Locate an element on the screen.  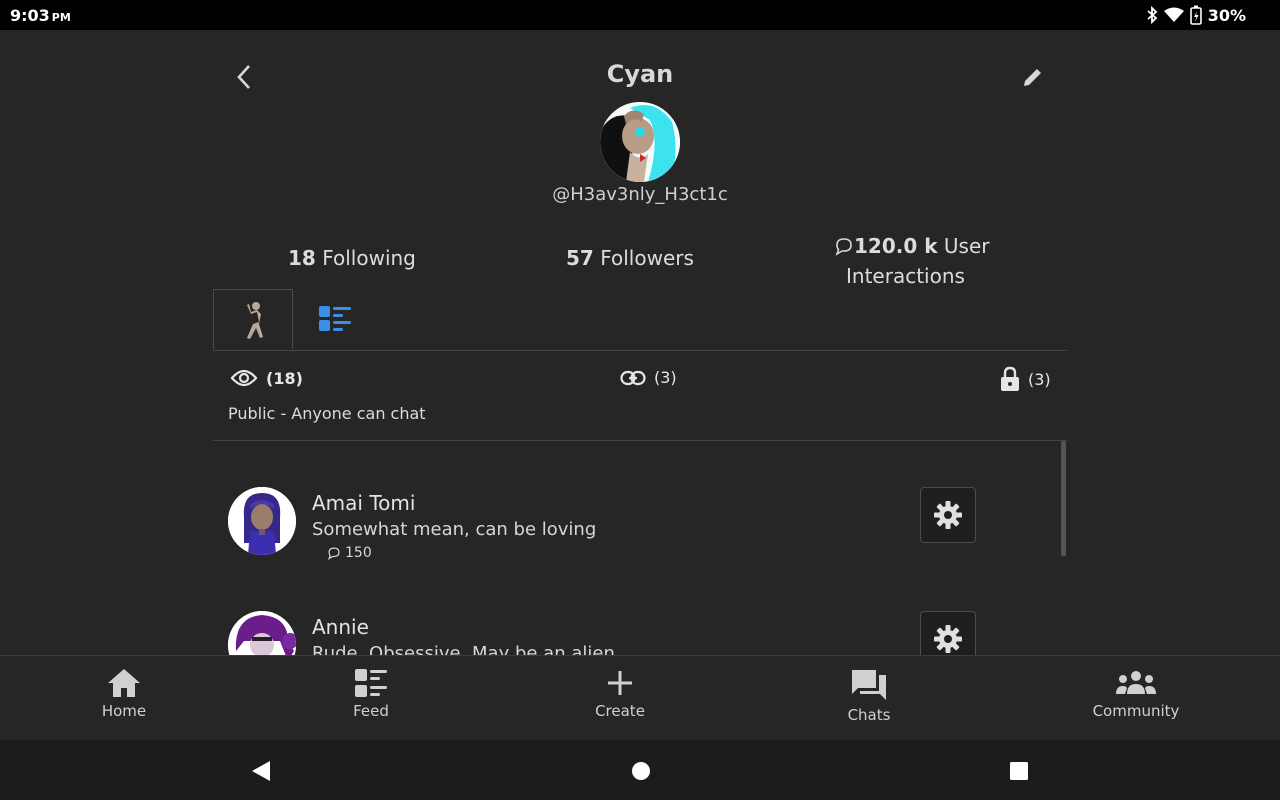
profile-handle: @H3av3nly_H3ct1c is located at coordinates (640, 194).